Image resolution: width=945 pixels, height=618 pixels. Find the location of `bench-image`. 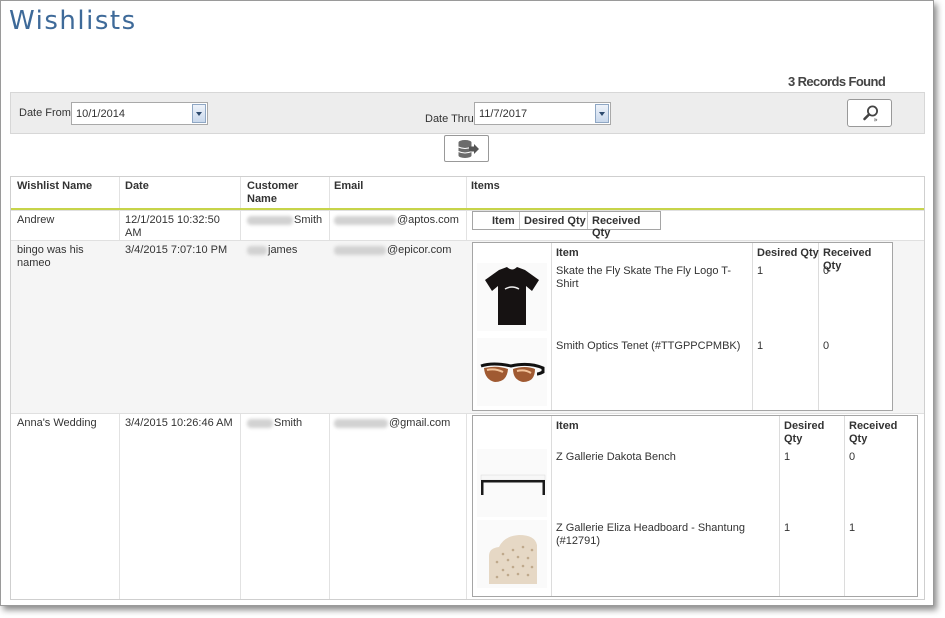

bench-image is located at coordinates (512, 483).